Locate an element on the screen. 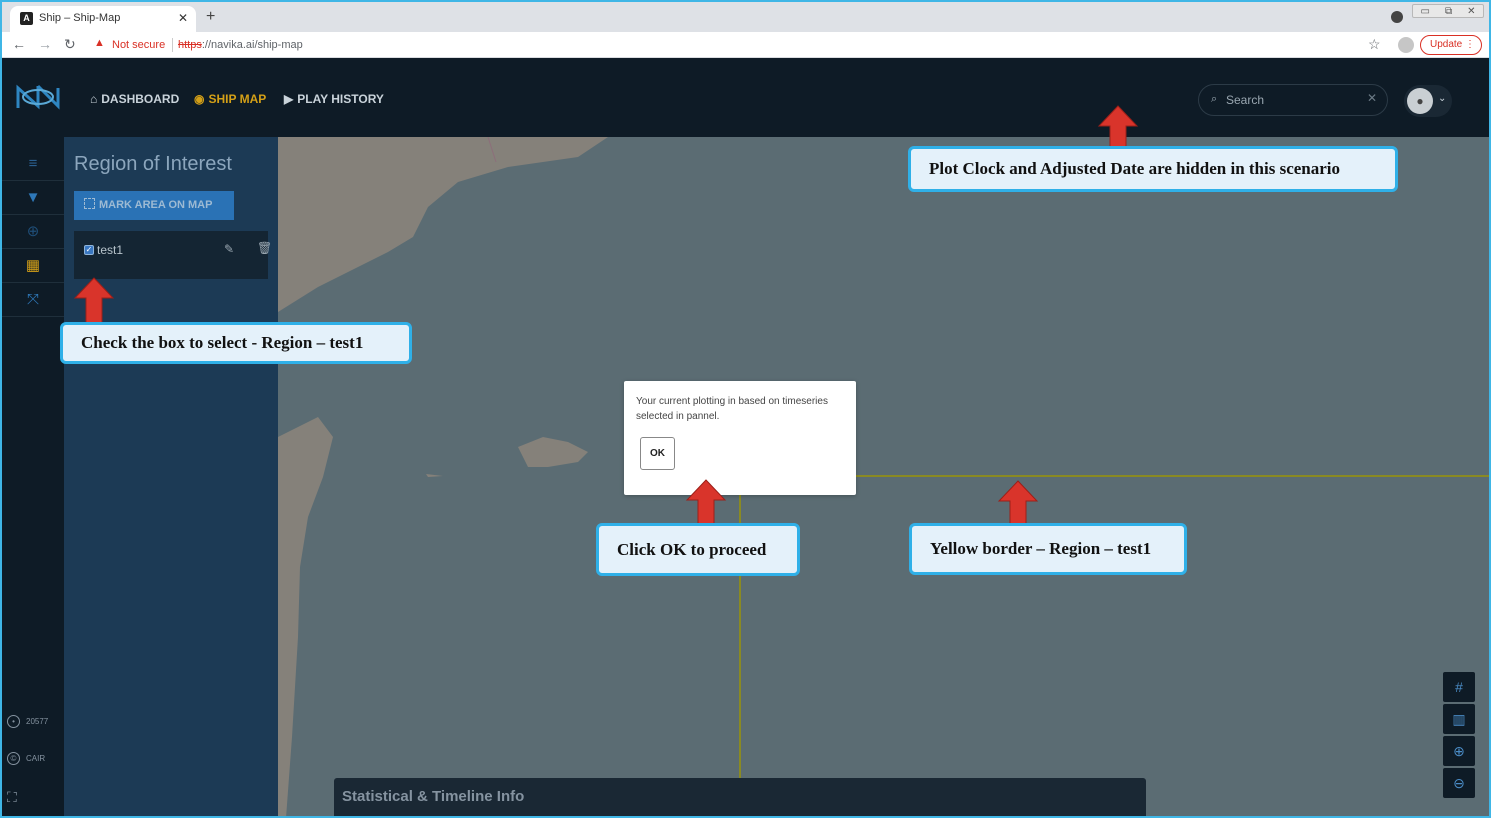  url-scheme: https is located at coordinates (190, 45).